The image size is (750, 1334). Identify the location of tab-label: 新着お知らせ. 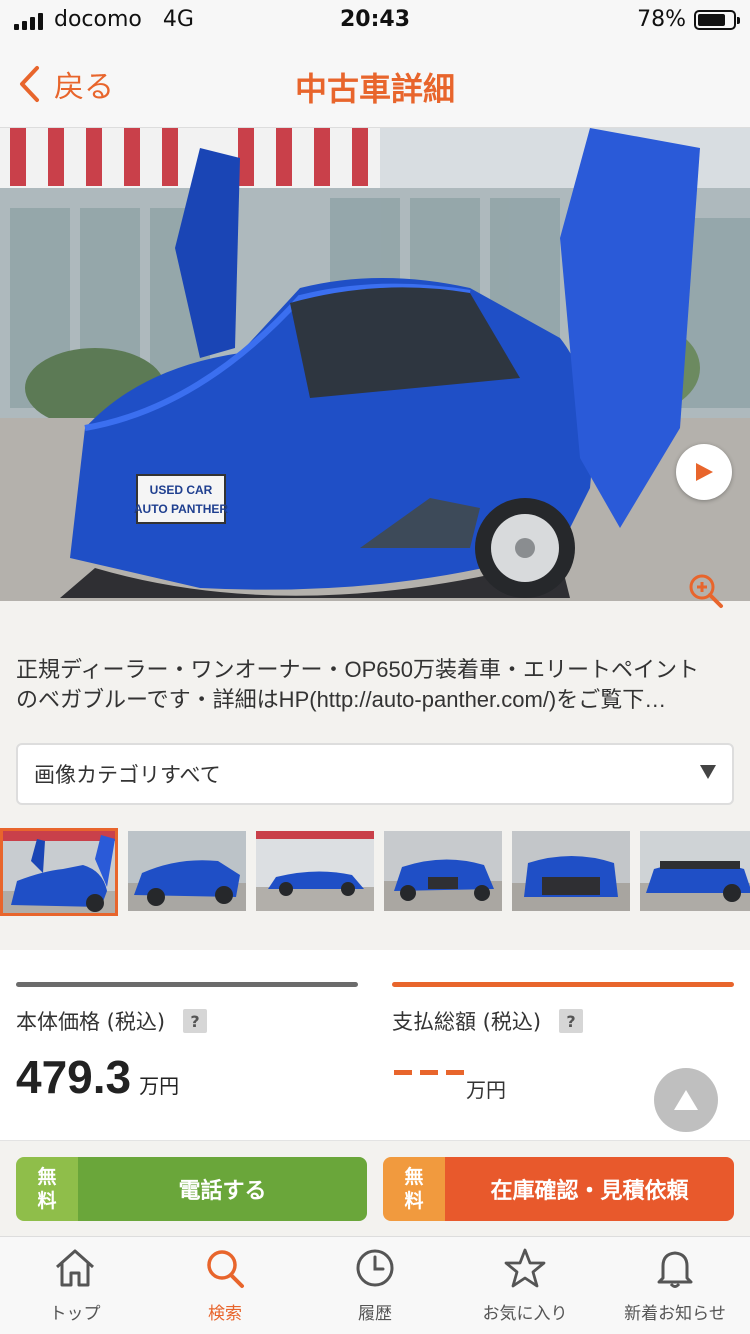
(675, 1314).